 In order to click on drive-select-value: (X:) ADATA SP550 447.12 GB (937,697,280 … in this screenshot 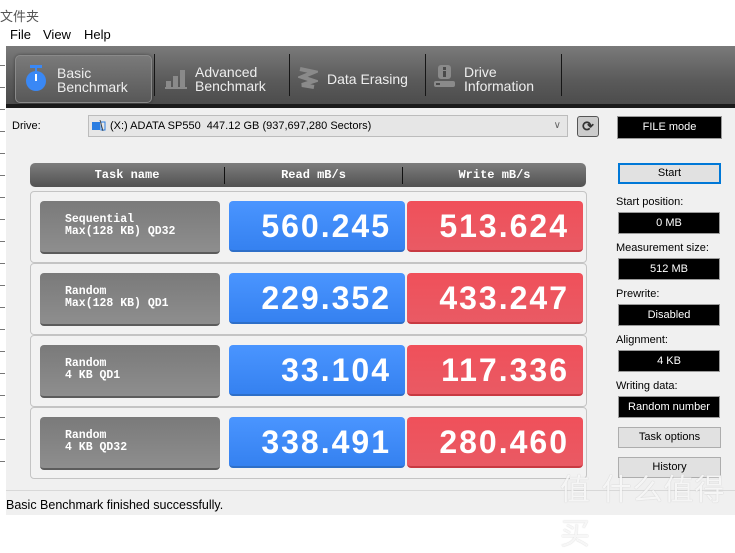, I will do `click(241, 126)`.